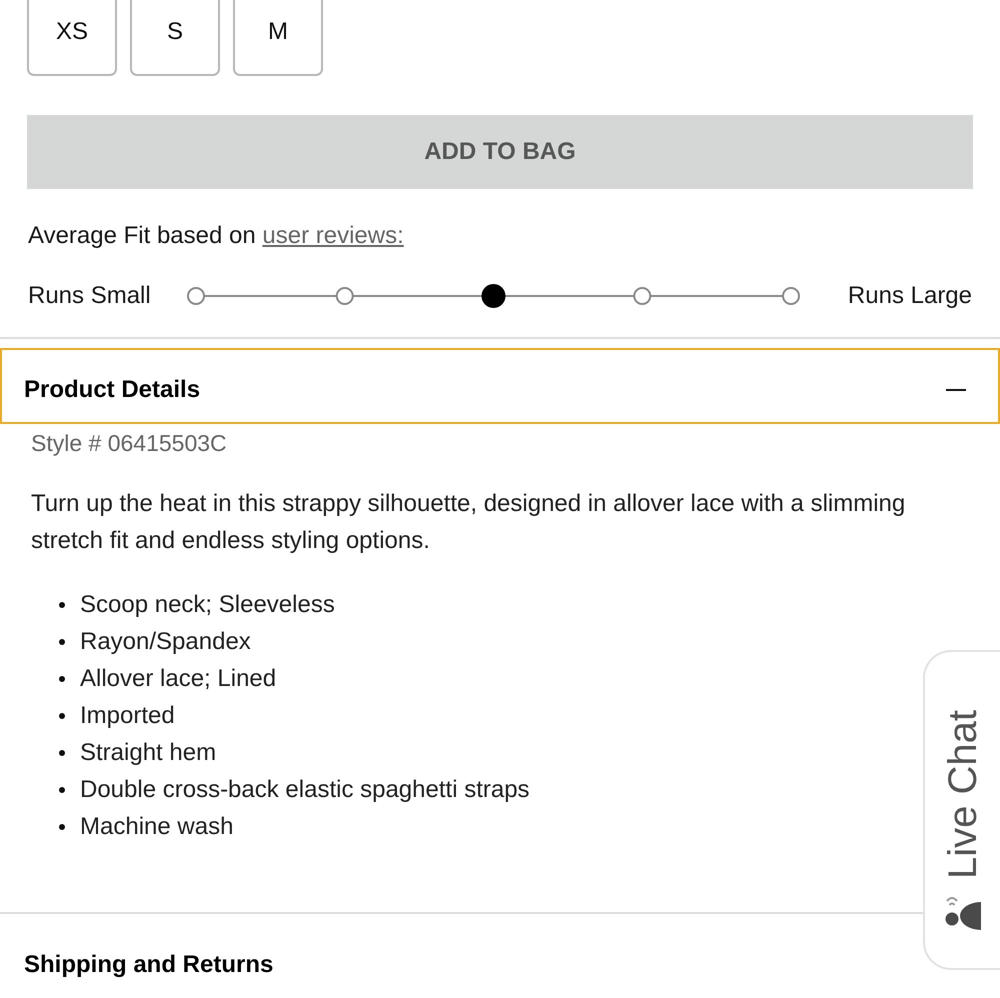 This screenshot has width=1000, height=998. What do you see at coordinates (129, 443) in the screenshot?
I see `style-number-text: Style # 06415503C` at bounding box center [129, 443].